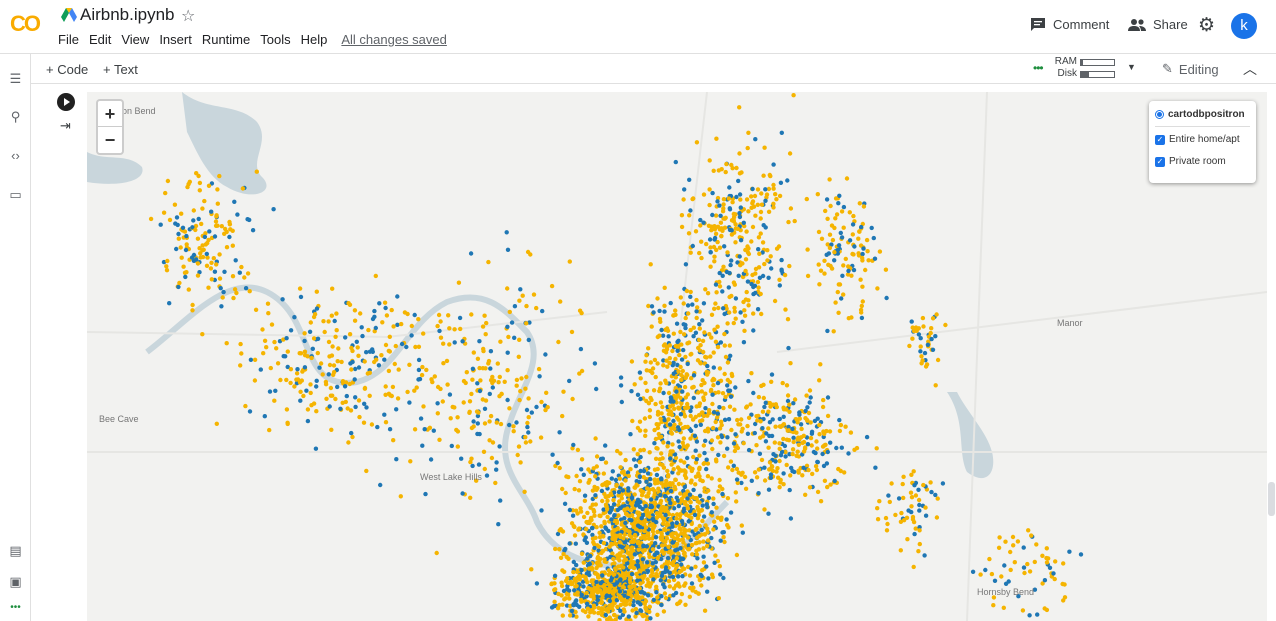 This screenshot has height=621, width=1276. I want to click on avatar: k, so click(1244, 26).